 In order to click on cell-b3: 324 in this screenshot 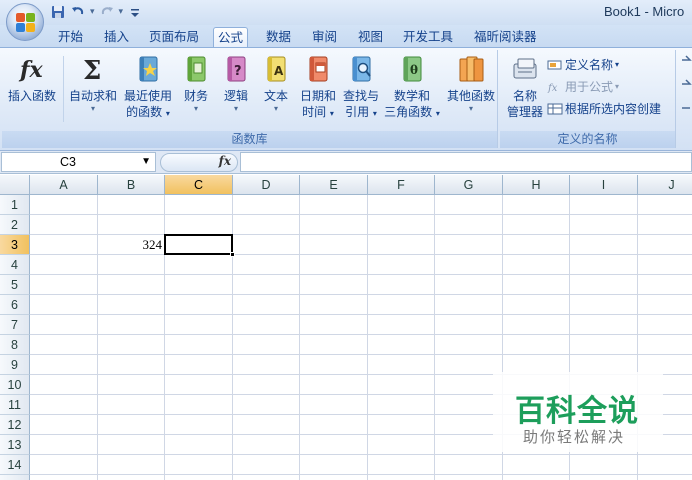, I will do `click(130, 245)`.